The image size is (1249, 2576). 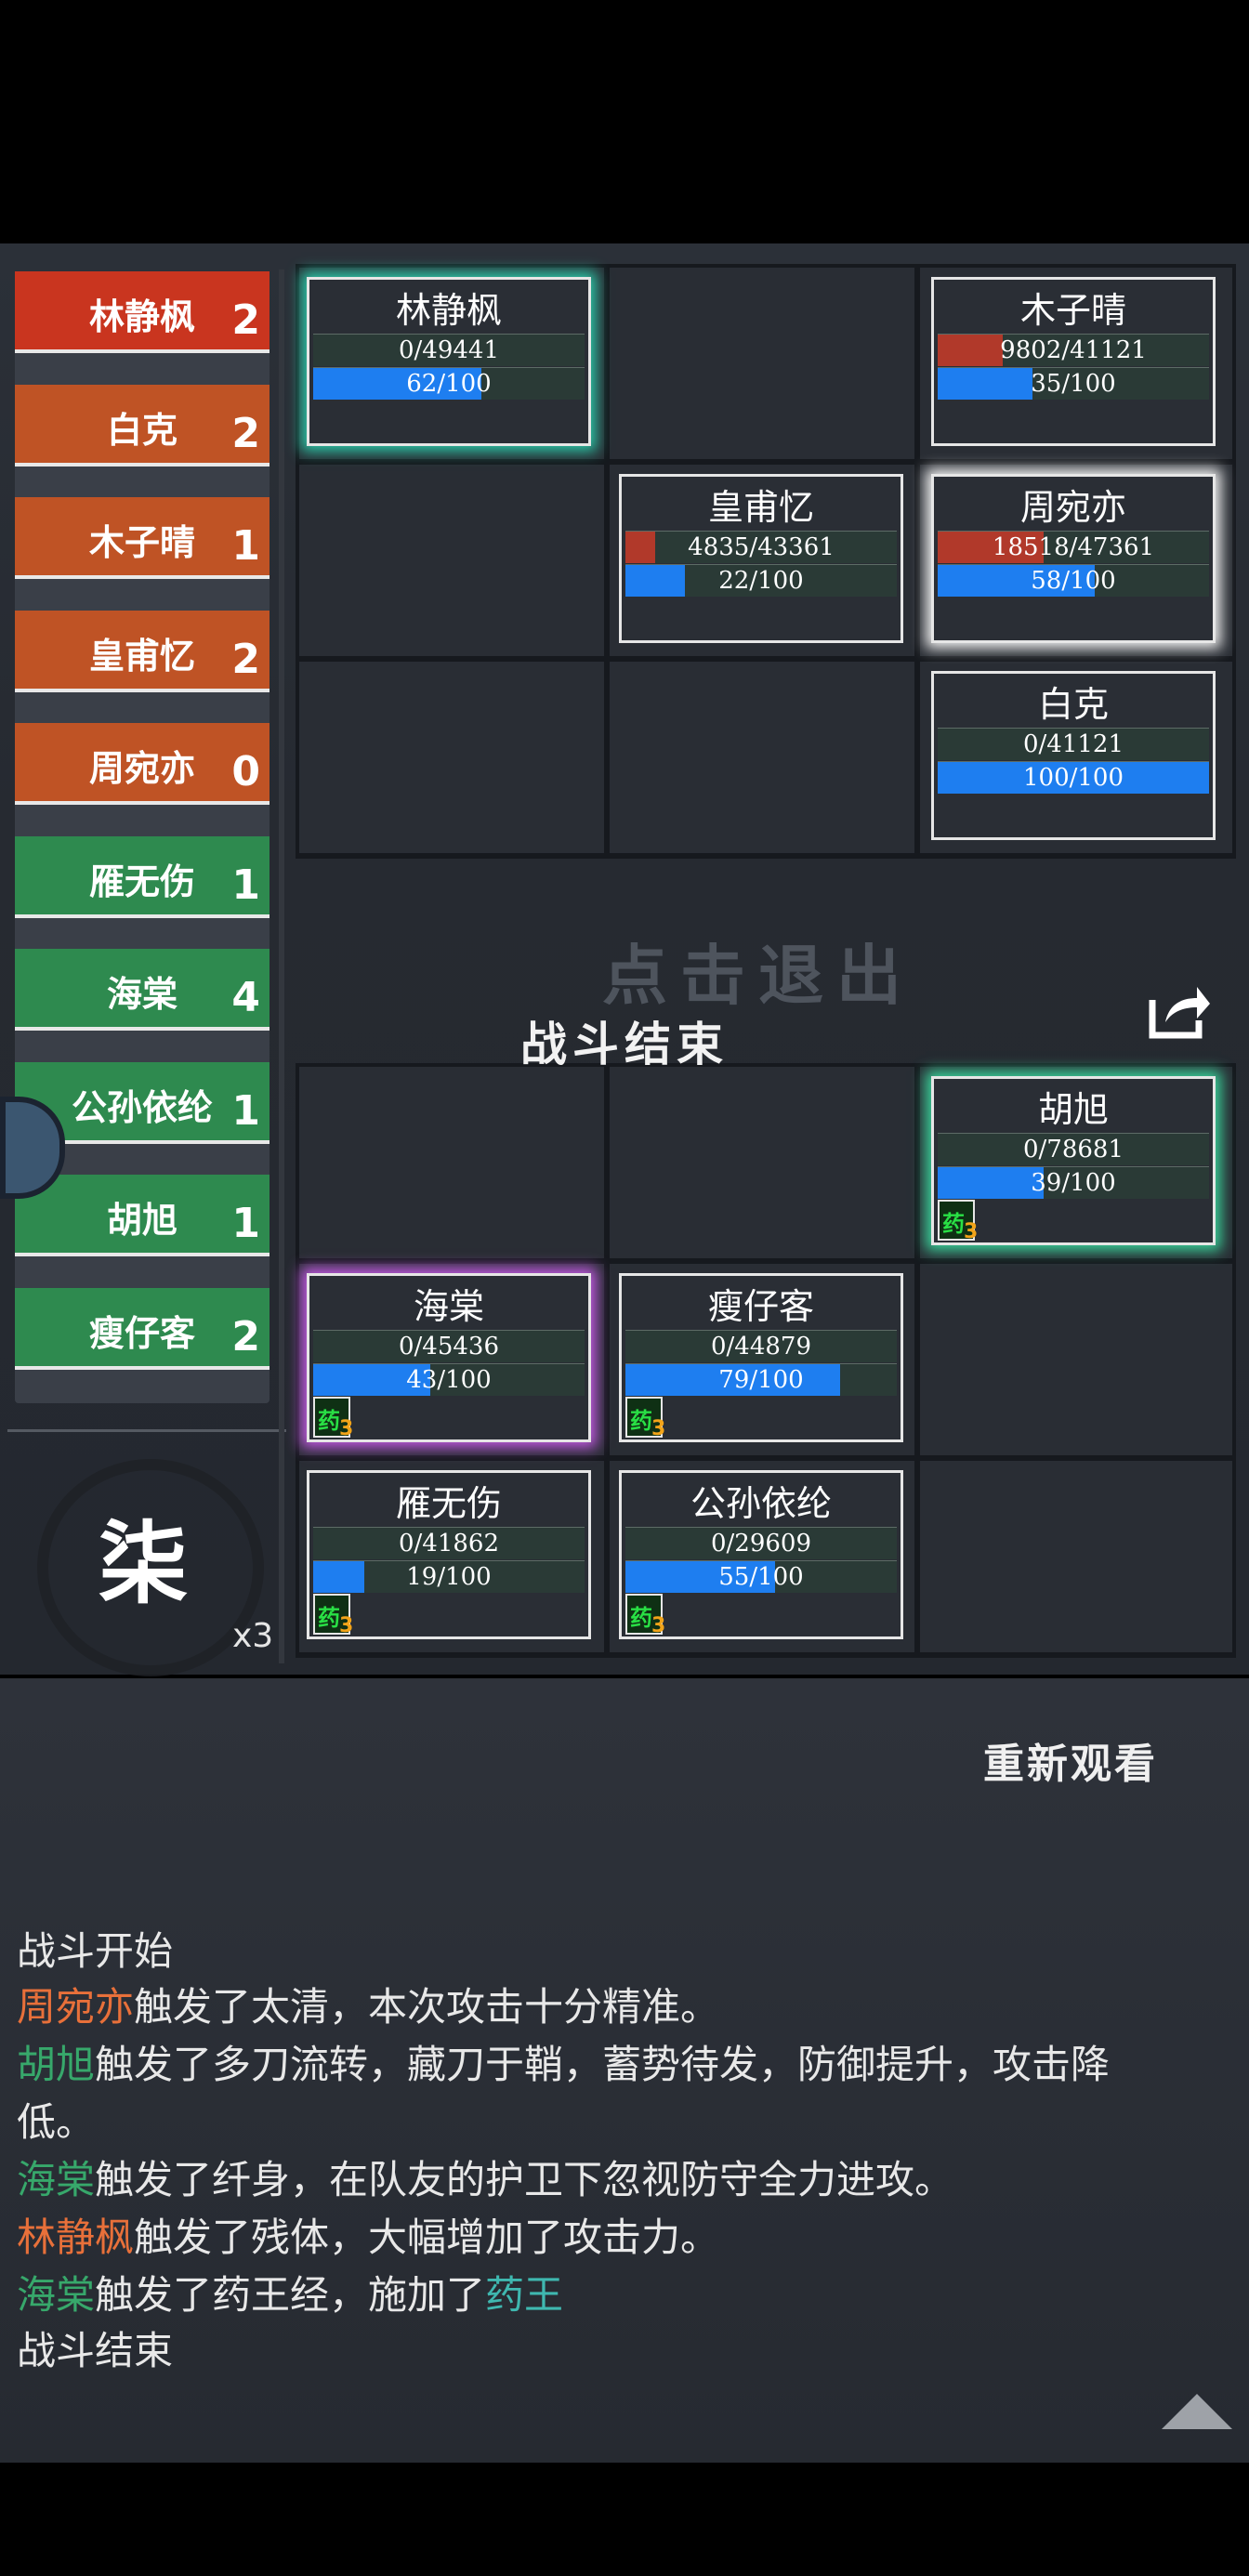 I want to click on speed-multiplier: x3, so click(x=253, y=1636).